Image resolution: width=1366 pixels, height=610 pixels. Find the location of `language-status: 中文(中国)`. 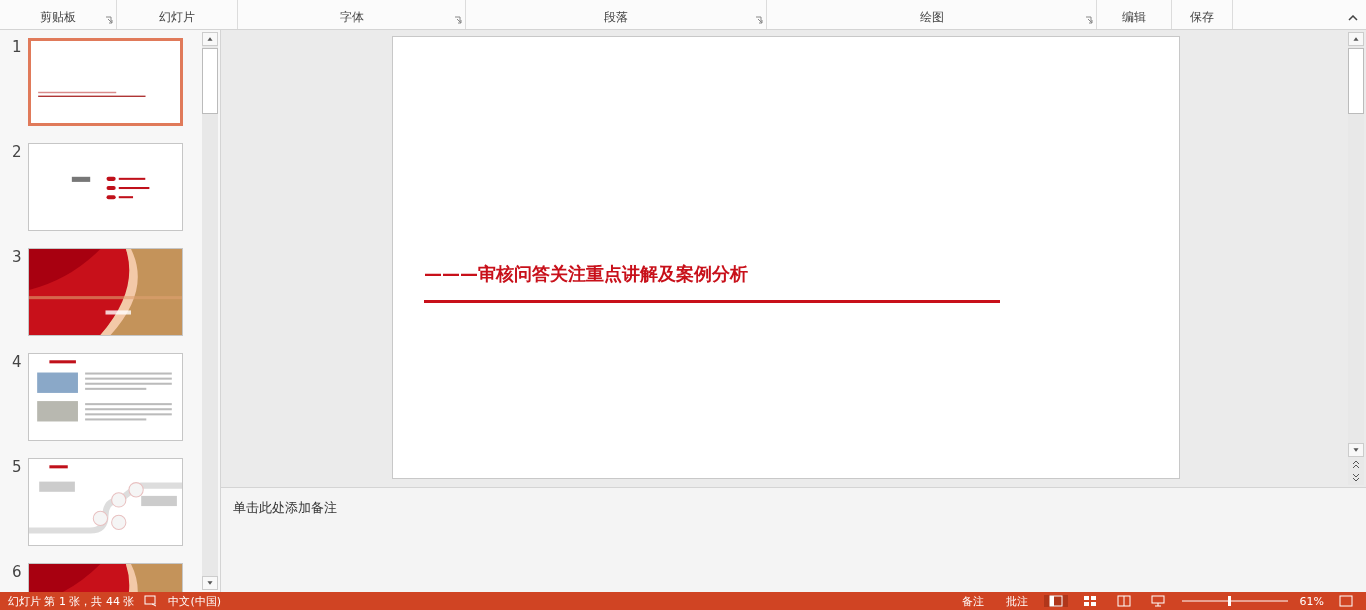

language-status: 中文(中国) is located at coordinates (195, 601).